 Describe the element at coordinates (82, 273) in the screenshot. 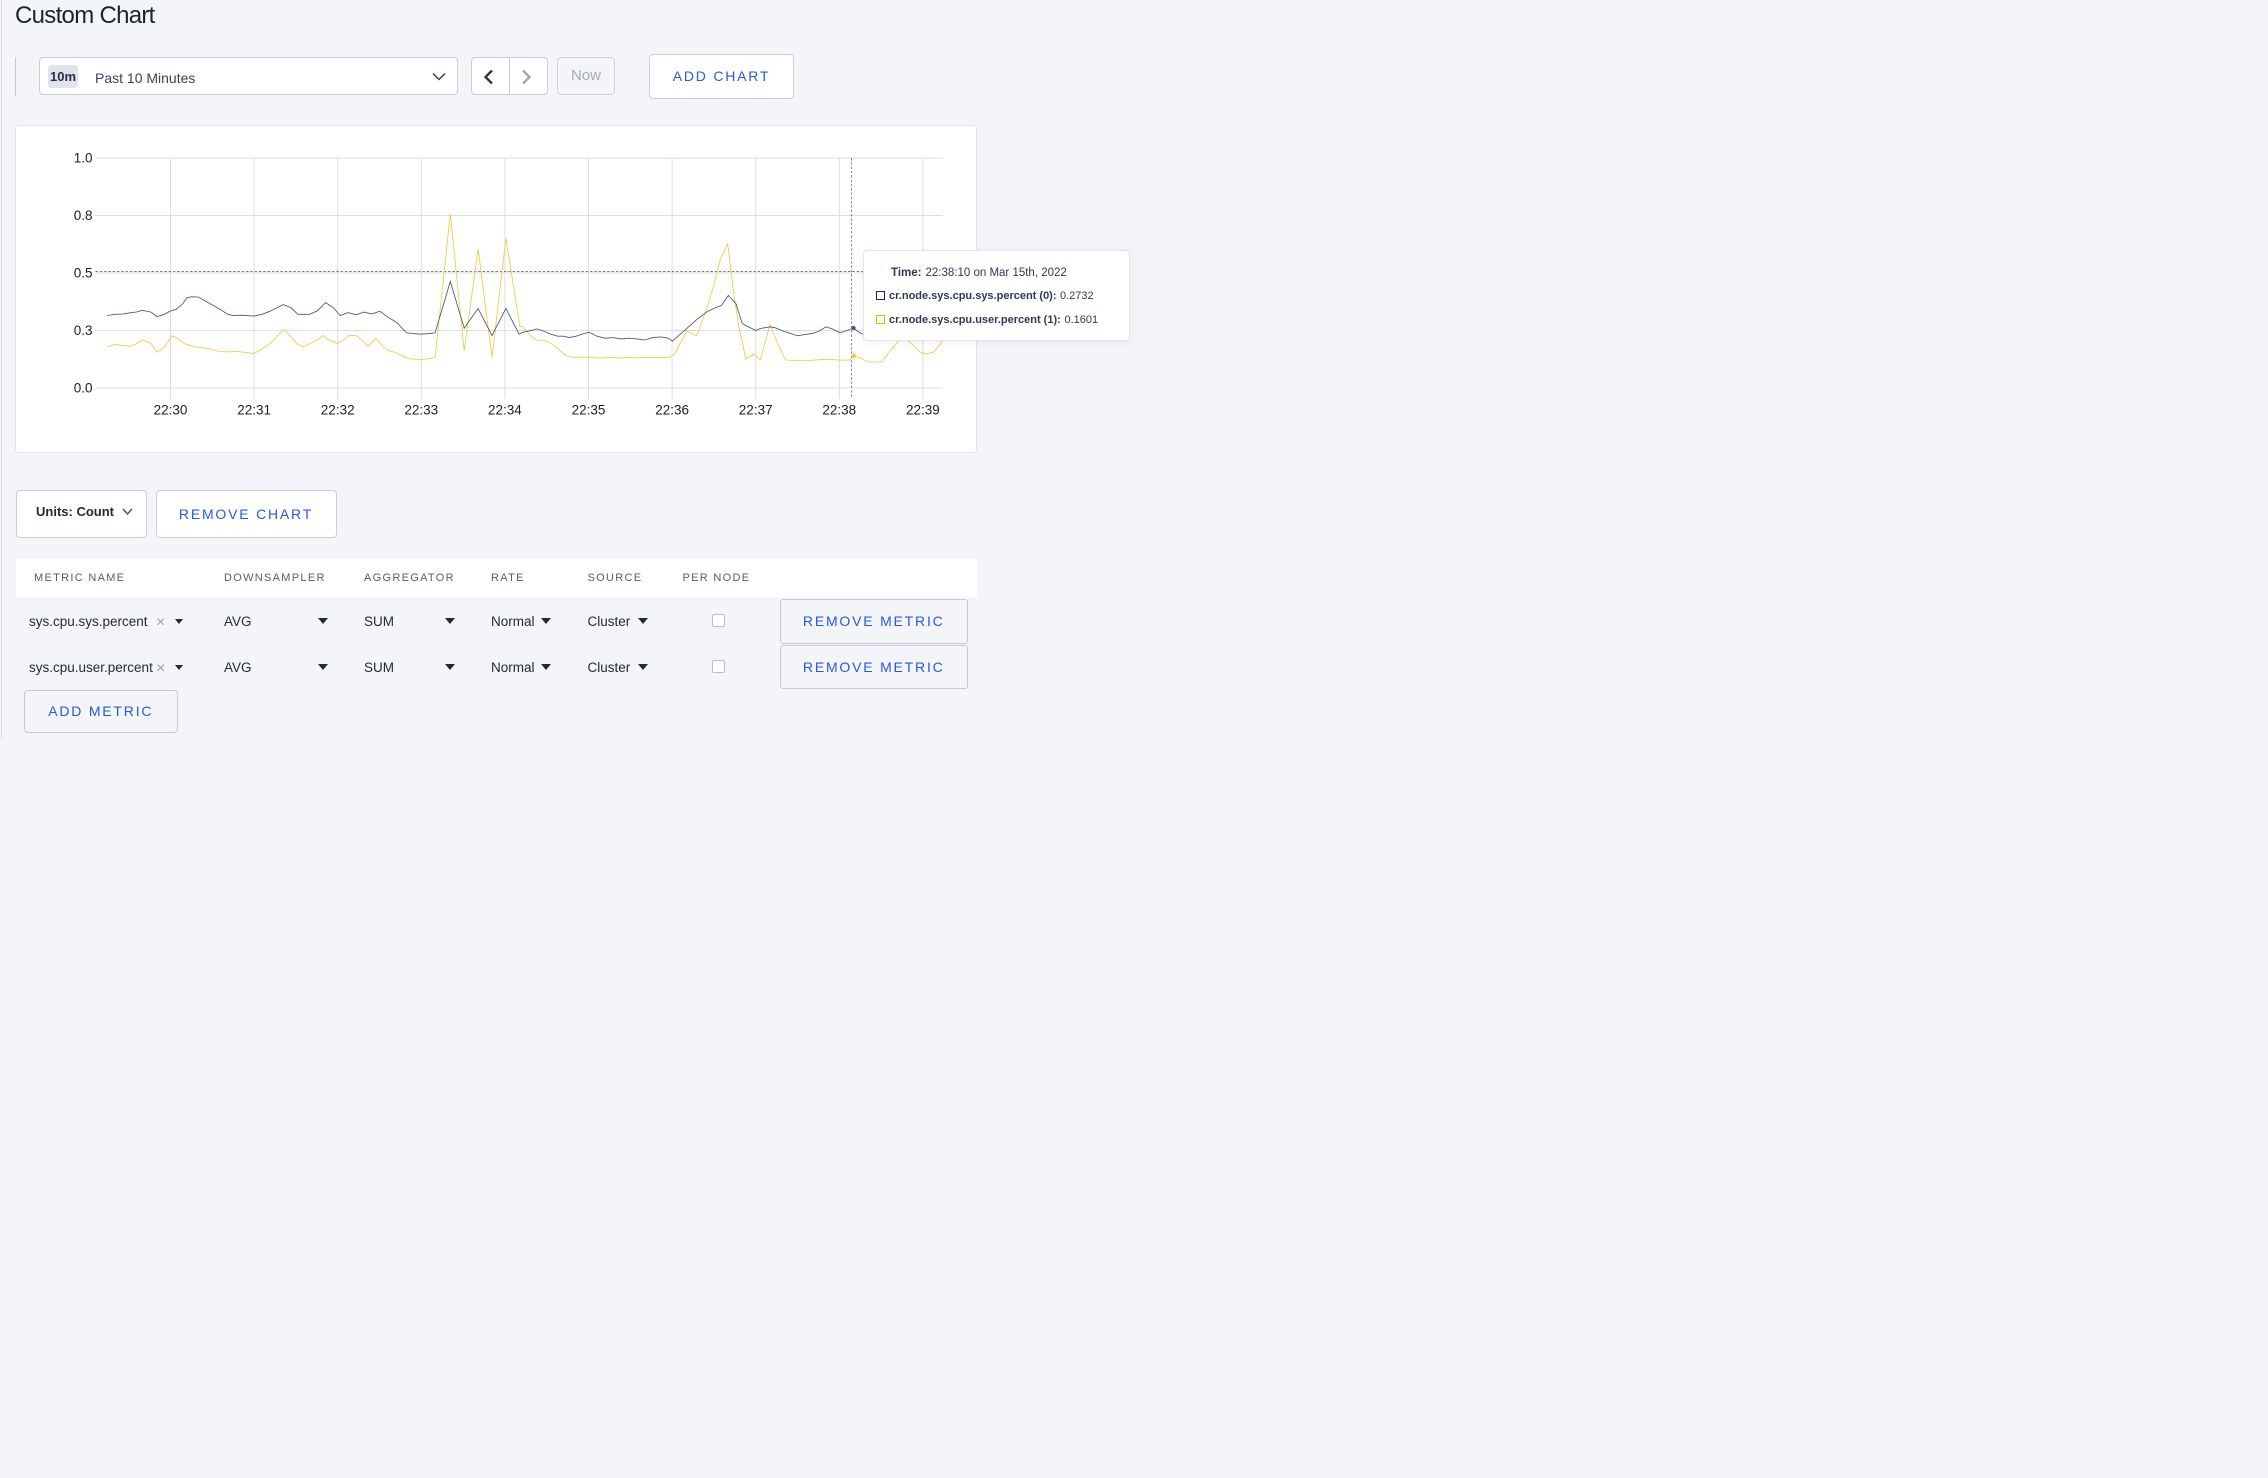

I see `svg-text: 0.5` at that location.